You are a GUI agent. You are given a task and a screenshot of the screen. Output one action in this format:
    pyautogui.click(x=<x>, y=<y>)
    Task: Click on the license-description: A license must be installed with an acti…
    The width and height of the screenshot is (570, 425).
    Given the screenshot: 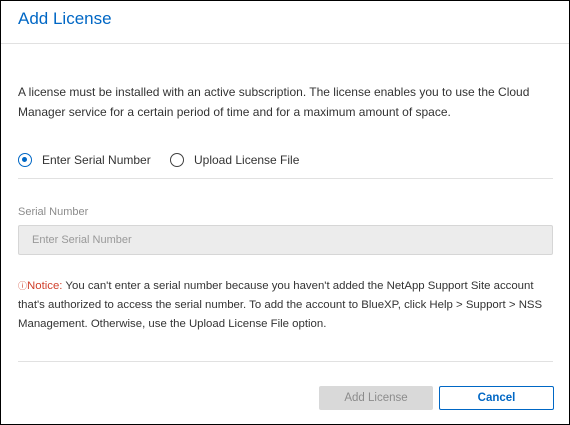 What is the action you would take?
    pyautogui.click(x=274, y=102)
    